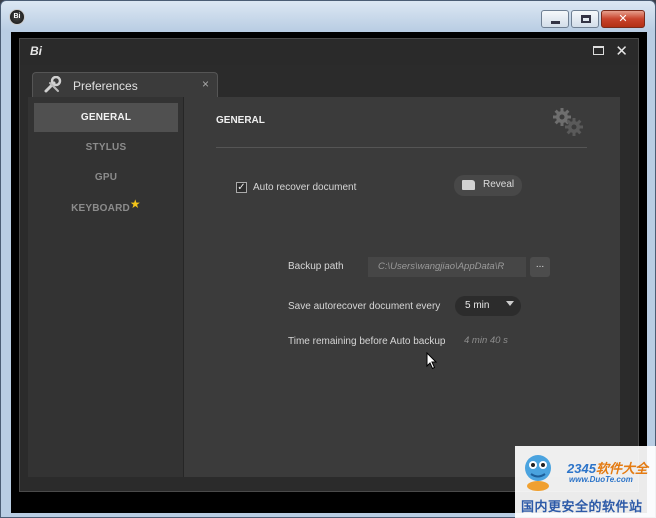 Image resolution: width=656 pixels, height=518 pixels. I want to click on wrench-screwdriver-icon, so click(53, 86).